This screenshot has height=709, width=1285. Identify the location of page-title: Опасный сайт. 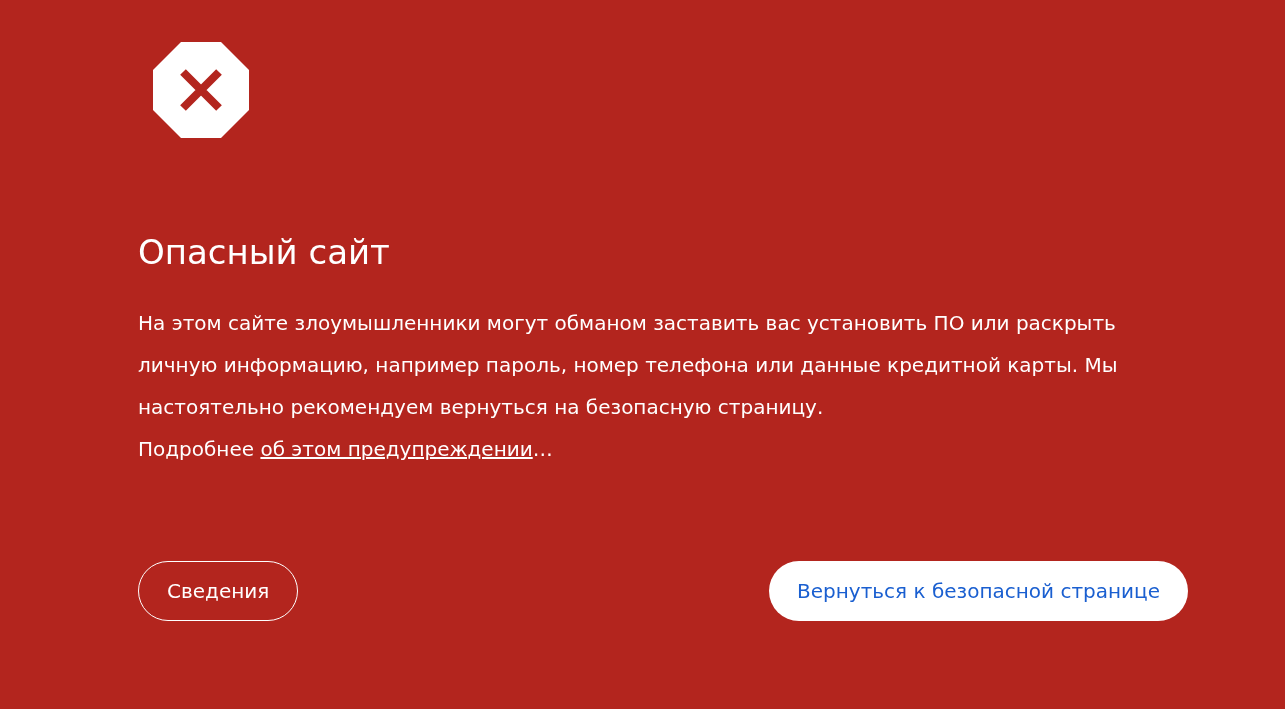
(264, 252).